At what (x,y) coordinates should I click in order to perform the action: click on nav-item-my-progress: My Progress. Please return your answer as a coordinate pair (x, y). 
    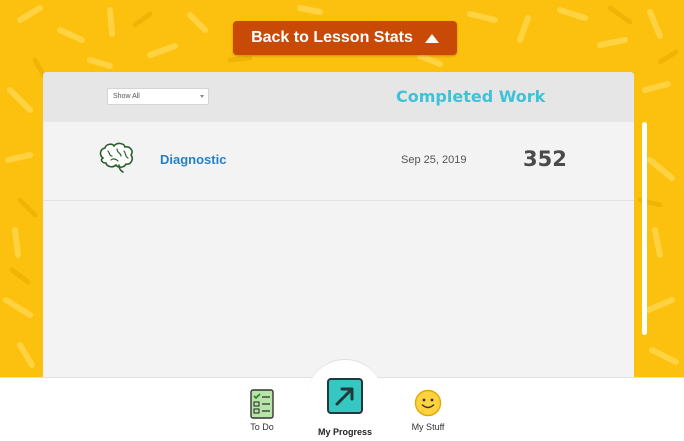
    Looking at the image, I should click on (345, 407).